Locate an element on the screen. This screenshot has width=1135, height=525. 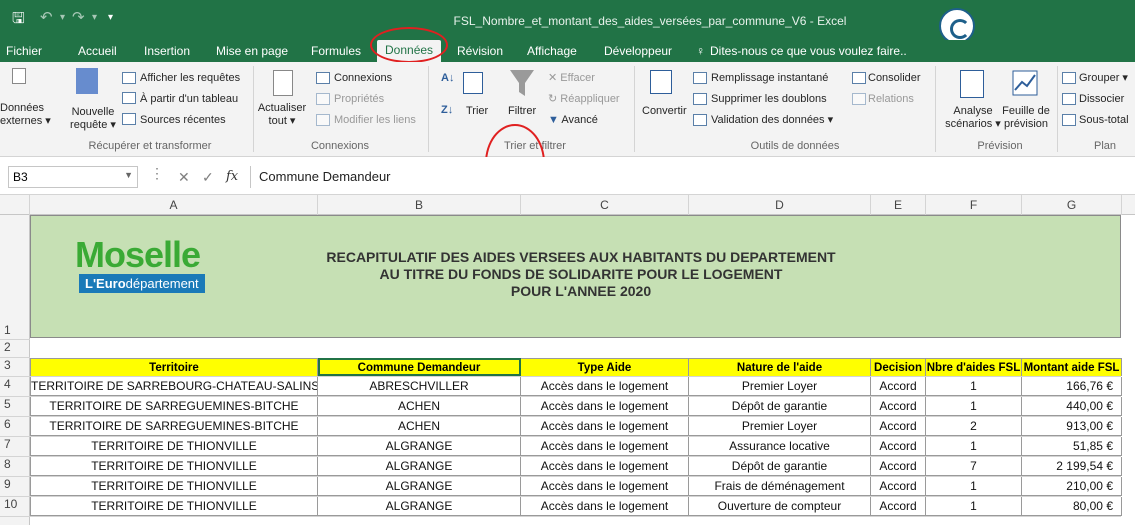
header-decision: Decision is located at coordinates (898, 367).